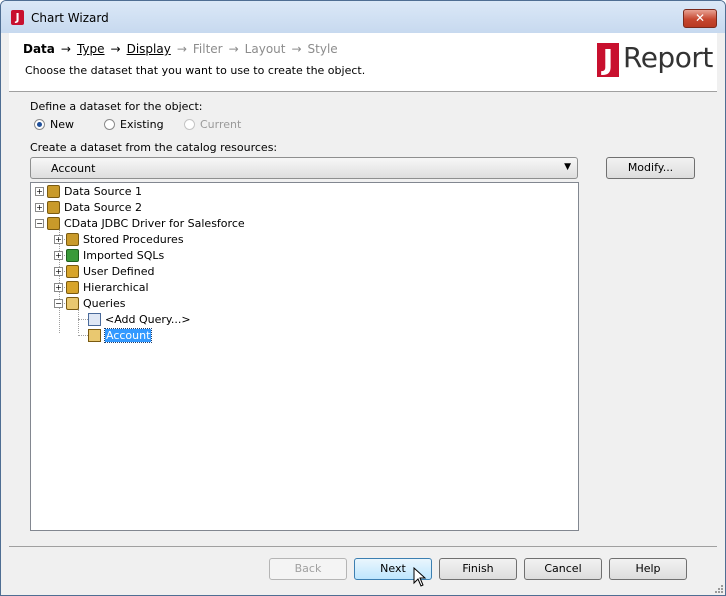  What do you see at coordinates (72, 271) in the screenshot?
I see `user-defined-icon` at bounding box center [72, 271].